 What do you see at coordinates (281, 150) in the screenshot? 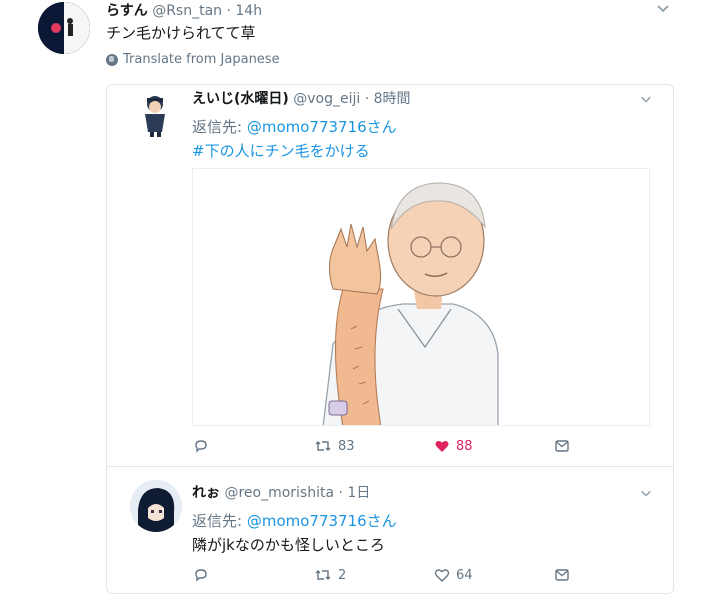
I see `hashtag-link: #下の人にチン毛をかける` at bounding box center [281, 150].